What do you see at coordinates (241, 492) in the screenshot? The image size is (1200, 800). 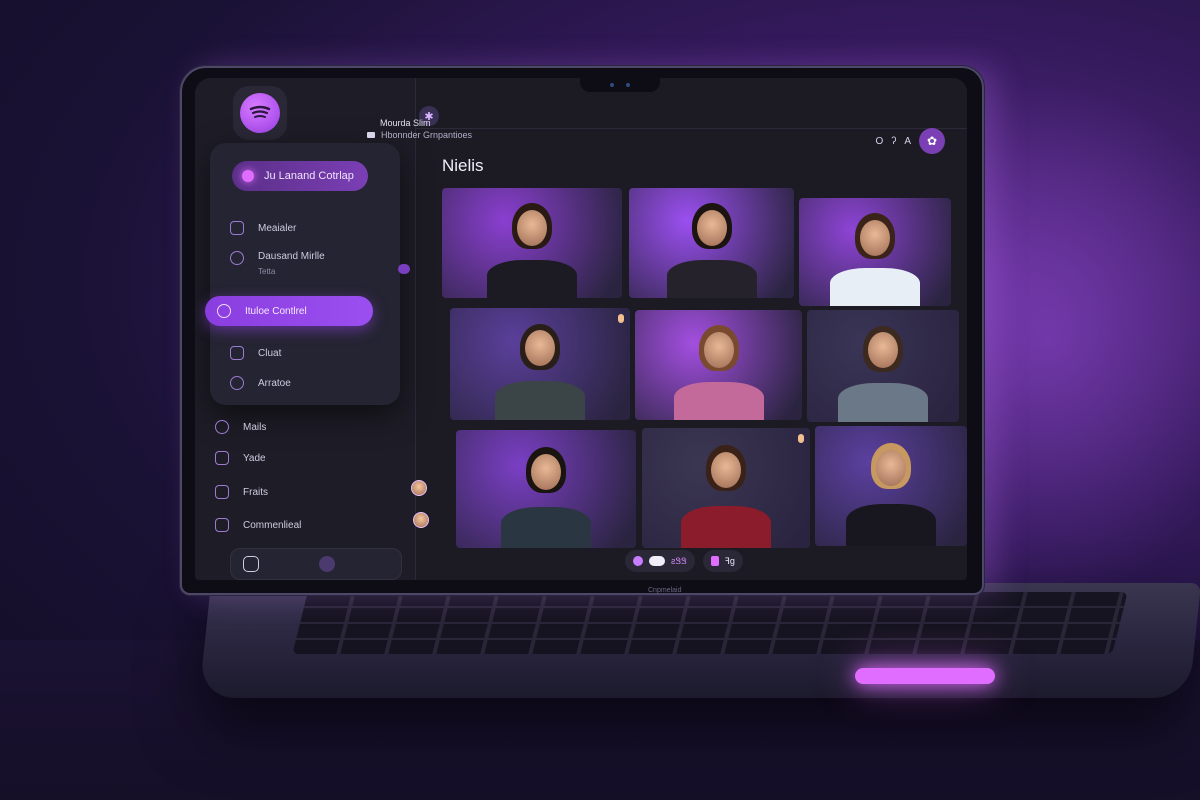 I see `sidebar-item-fraits: Fraits` at bounding box center [241, 492].